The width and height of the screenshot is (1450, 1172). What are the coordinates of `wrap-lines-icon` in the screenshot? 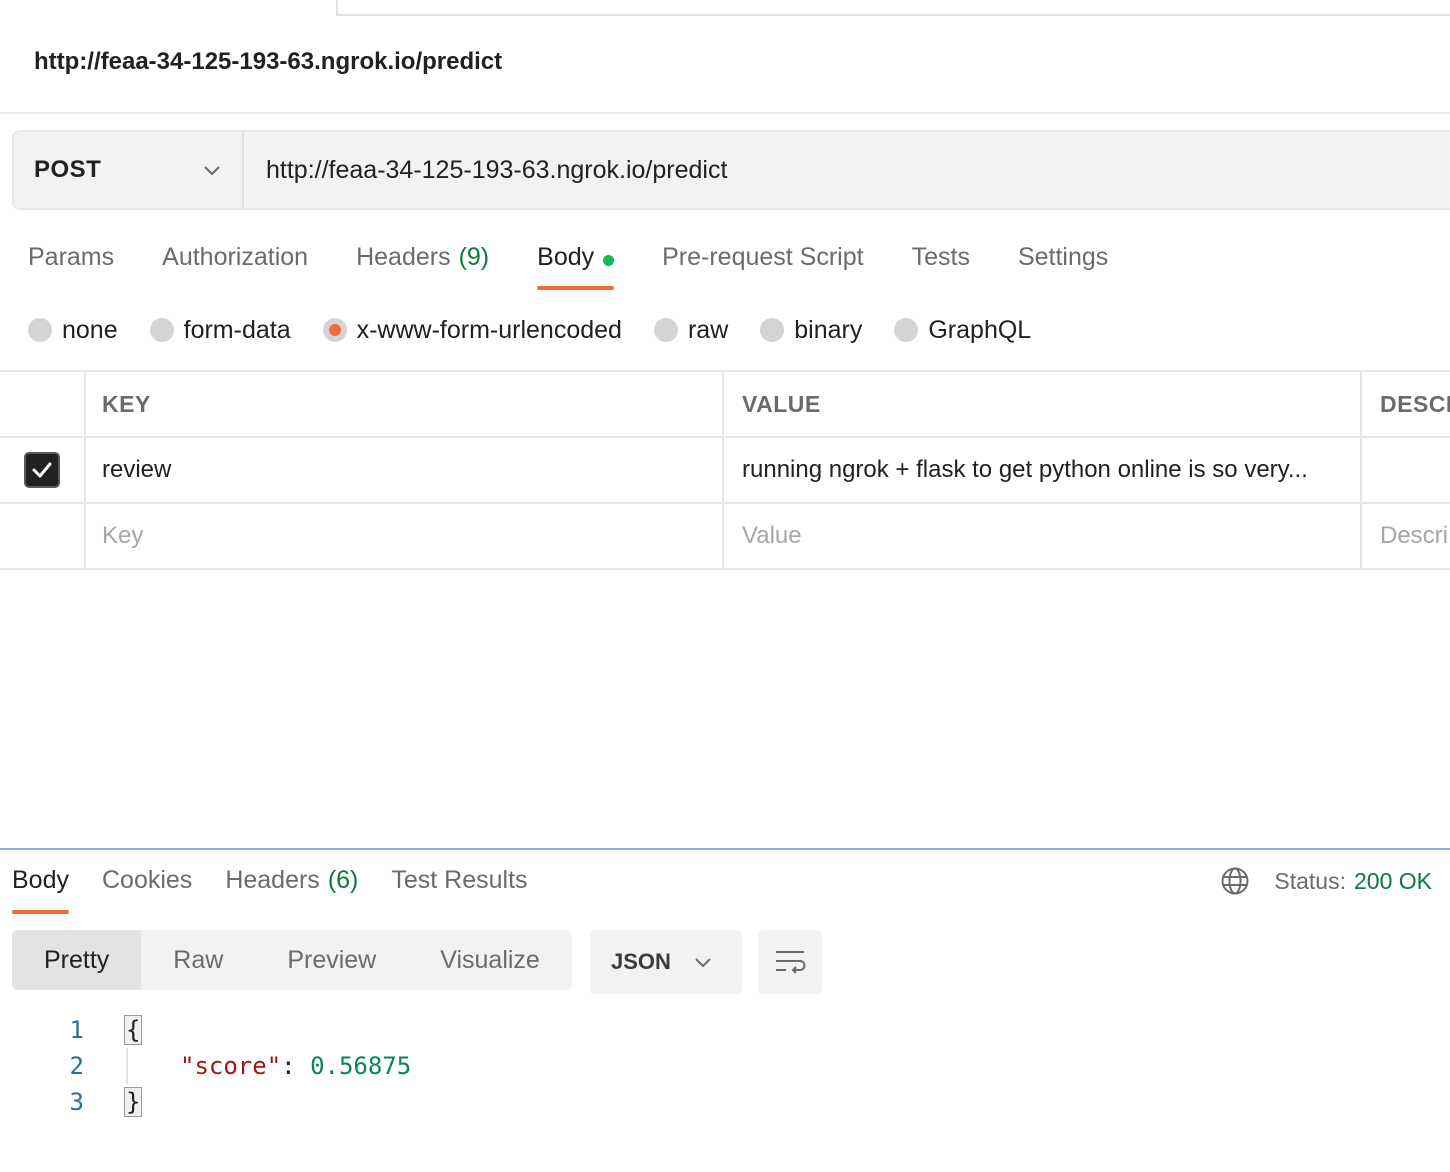 It's located at (791, 962).